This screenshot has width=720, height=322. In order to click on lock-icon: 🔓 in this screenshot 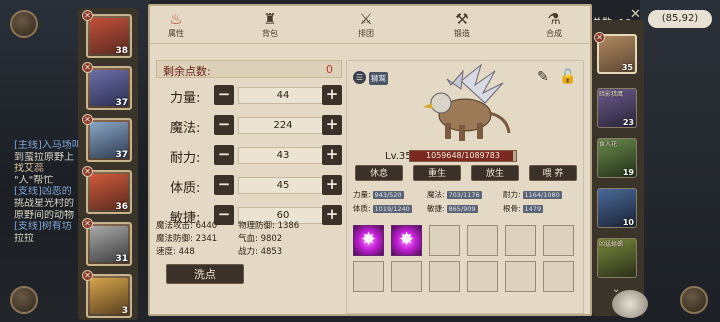, I will do `click(567, 77)`.